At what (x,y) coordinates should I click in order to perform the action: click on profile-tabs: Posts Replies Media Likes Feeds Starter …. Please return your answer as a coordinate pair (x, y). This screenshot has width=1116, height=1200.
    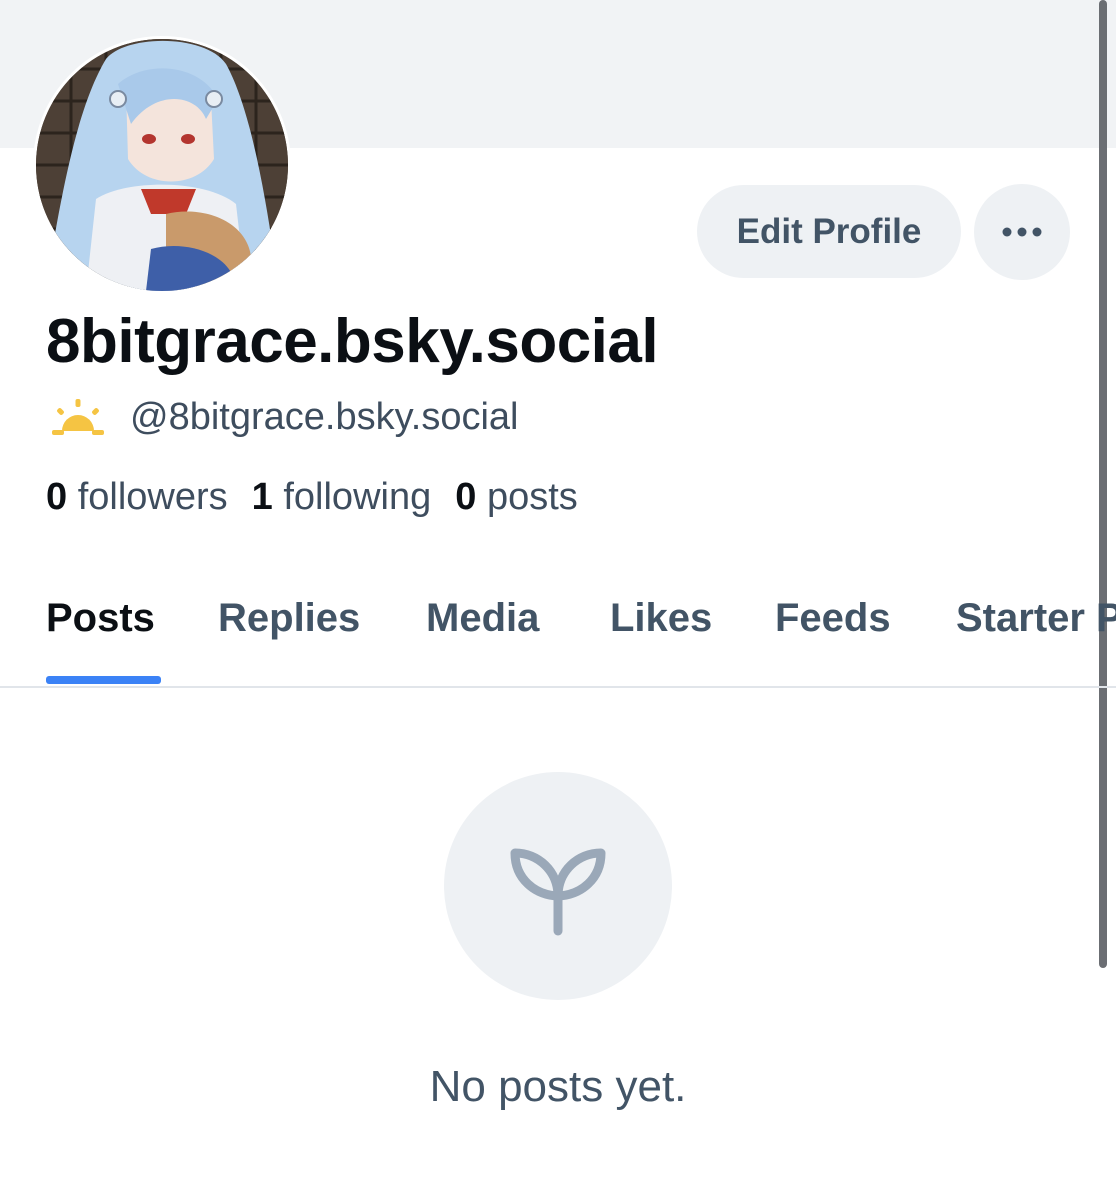
    Looking at the image, I should click on (558, 634).